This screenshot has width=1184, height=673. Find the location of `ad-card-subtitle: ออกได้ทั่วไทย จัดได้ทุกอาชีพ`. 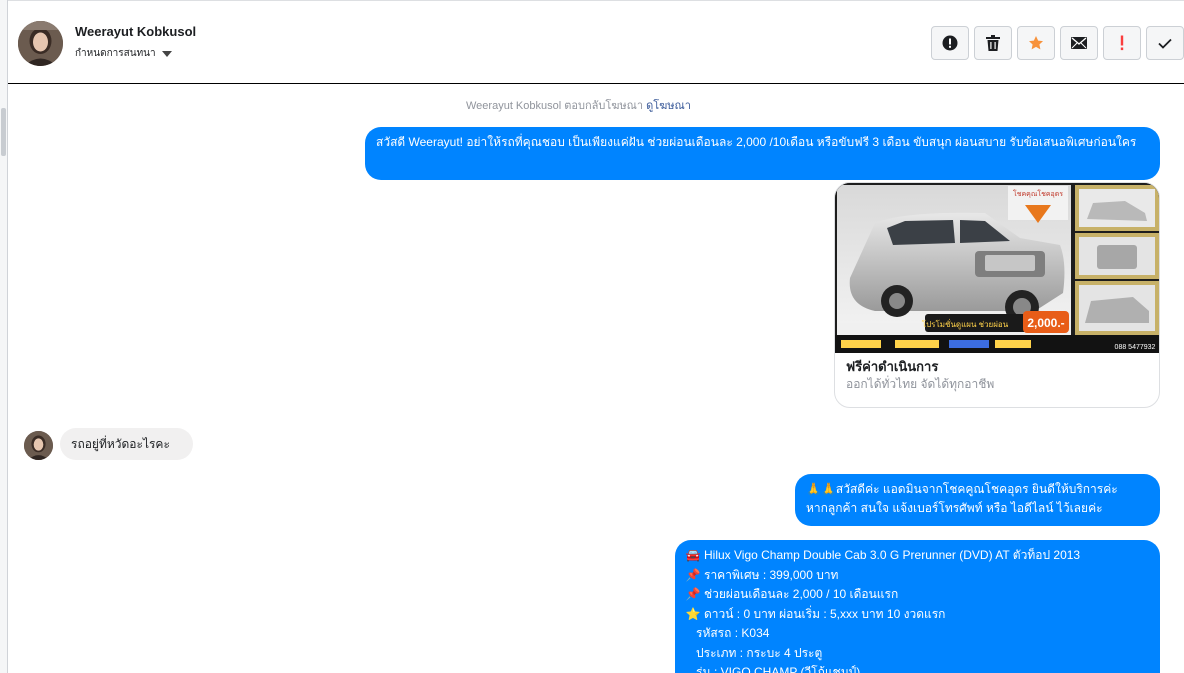

ad-card-subtitle: ออกได้ทั่วไทย จัดได้ทุกอาชีพ is located at coordinates (920, 384).